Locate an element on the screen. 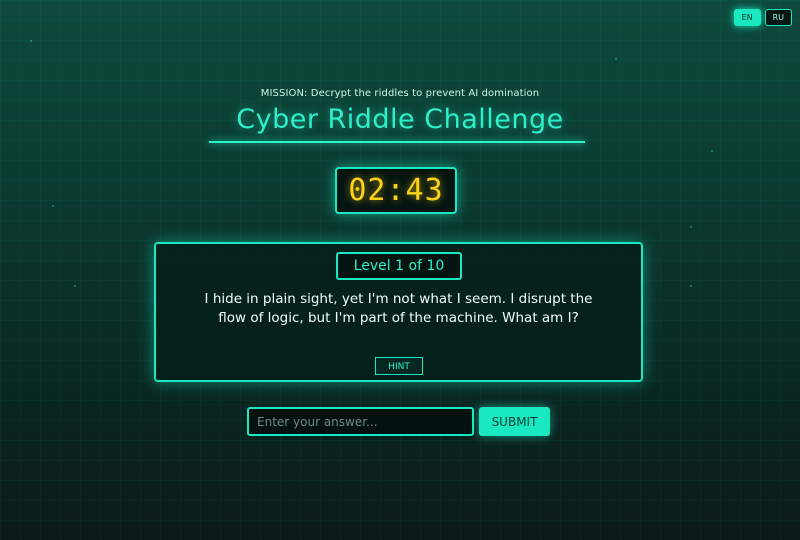  level-badge: Level 1 of 10 is located at coordinates (399, 266).